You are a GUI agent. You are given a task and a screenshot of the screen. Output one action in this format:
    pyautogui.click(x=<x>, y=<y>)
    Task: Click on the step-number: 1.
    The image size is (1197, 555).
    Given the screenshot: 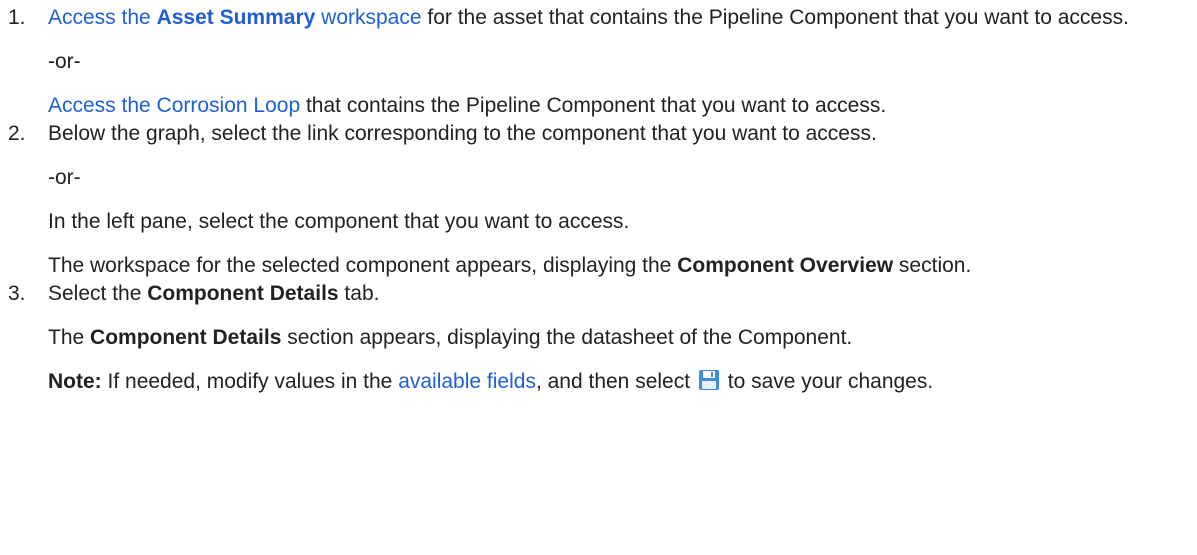 What is the action you would take?
    pyautogui.click(x=17, y=17)
    